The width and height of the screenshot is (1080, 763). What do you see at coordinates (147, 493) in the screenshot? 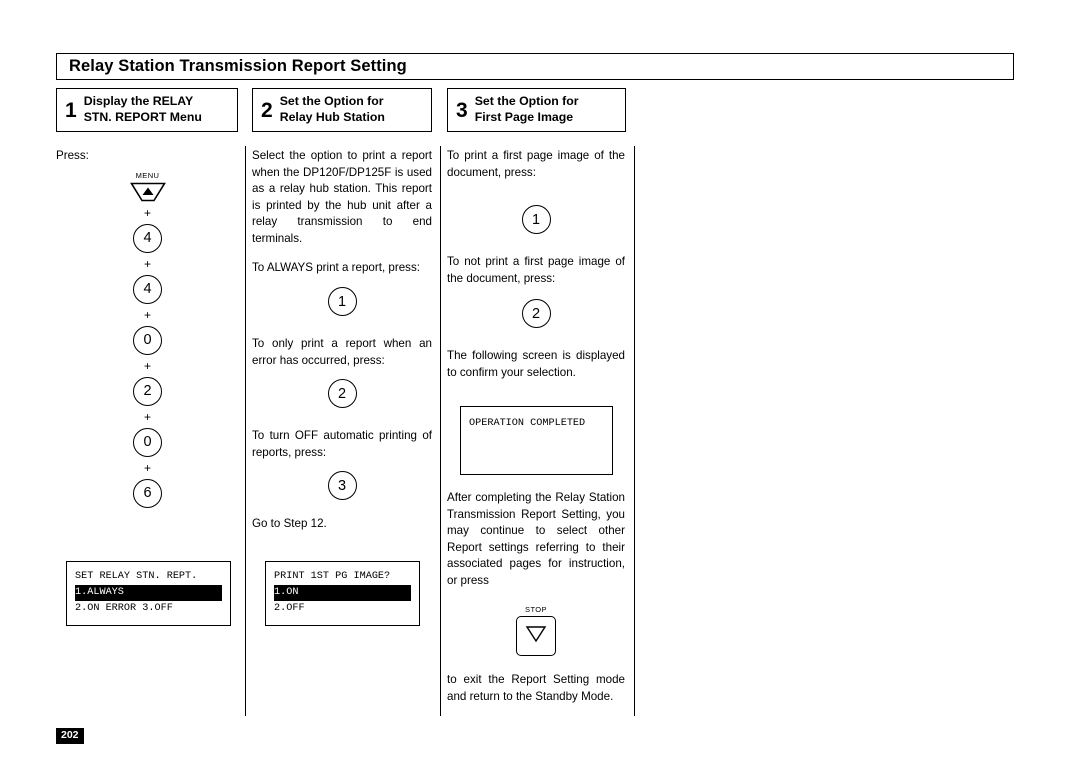
I see `key-6: 6` at bounding box center [147, 493].